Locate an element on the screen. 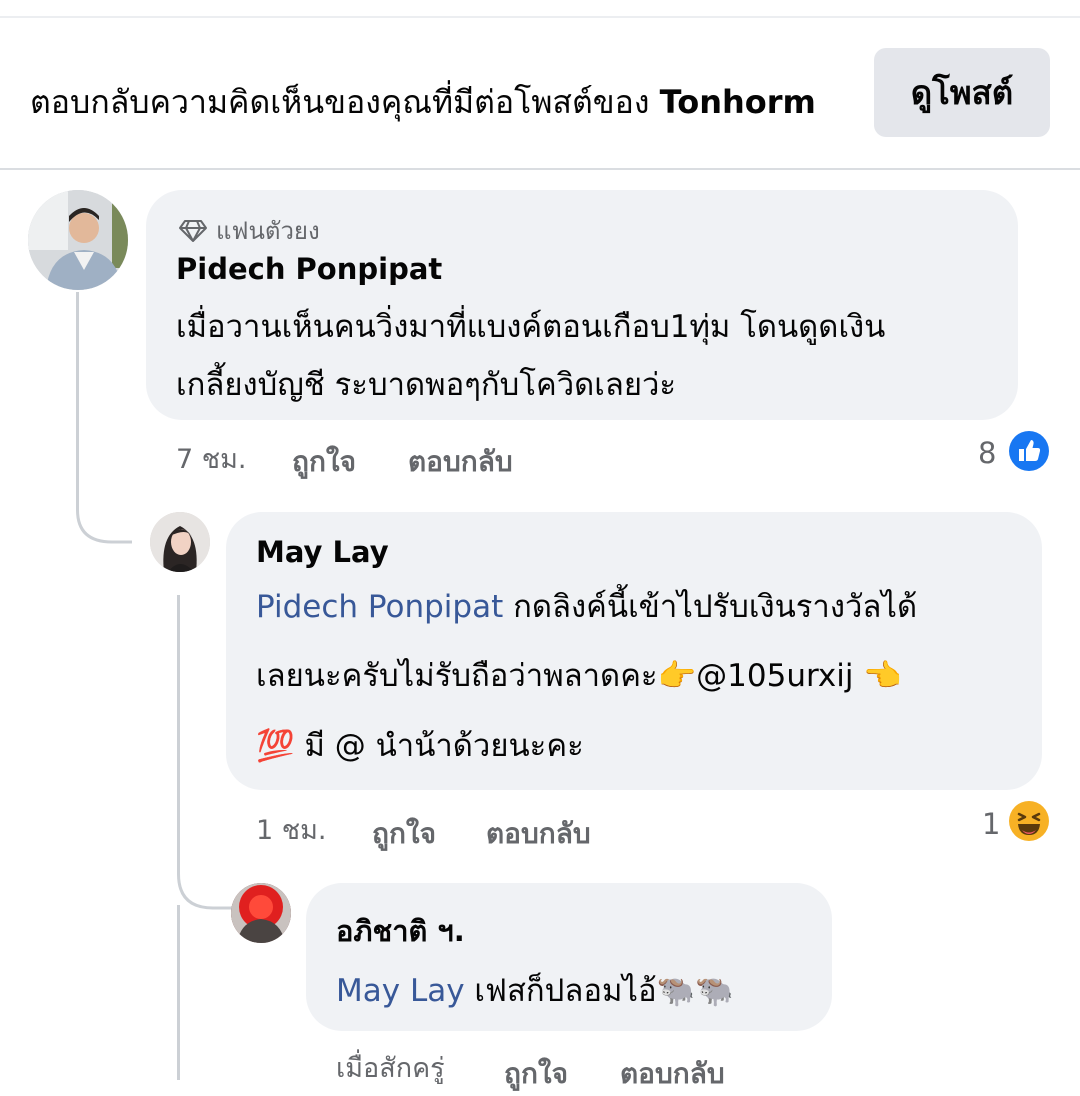 The width and height of the screenshot is (1080, 1096). view-post-button: ดูโพสต์ is located at coordinates (962, 92).